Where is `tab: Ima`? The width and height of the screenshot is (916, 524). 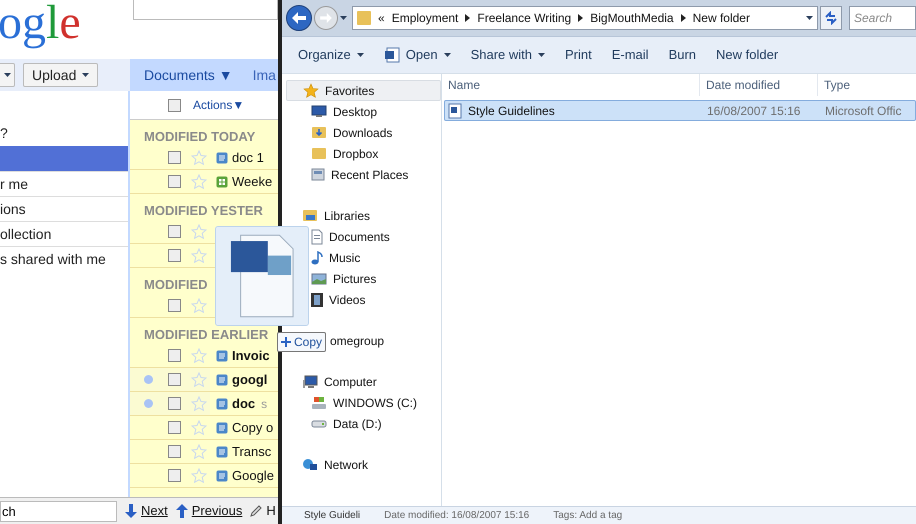
tab: Ima is located at coordinates (264, 75).